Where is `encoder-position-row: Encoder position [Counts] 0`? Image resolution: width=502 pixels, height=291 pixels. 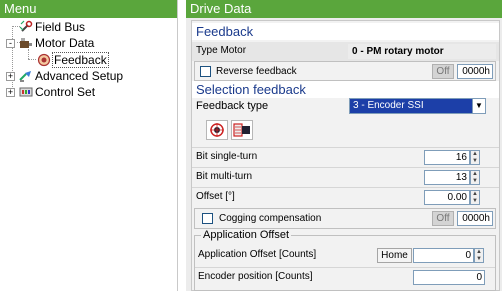 encoder-position-row: Encoder position [Counts] 0 is located at coordinates (345, 276).